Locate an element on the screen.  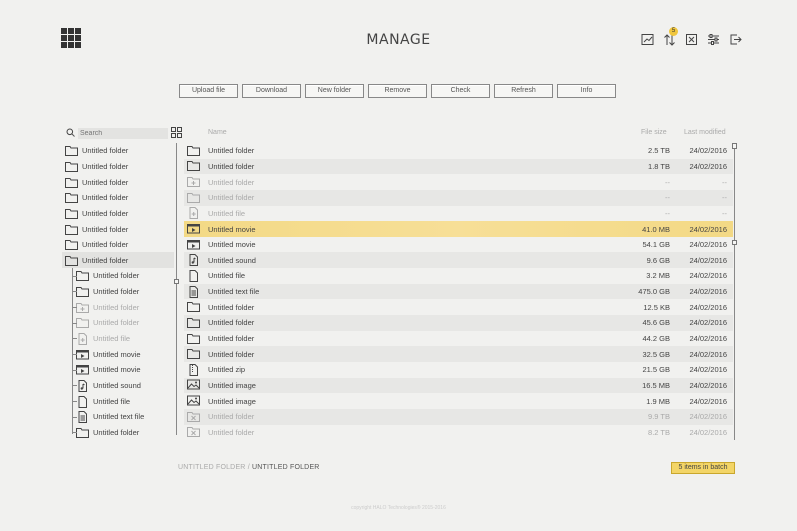
copyright: copyright HALO Technologies® 2015-2016 is located at coordinates (398, 508).